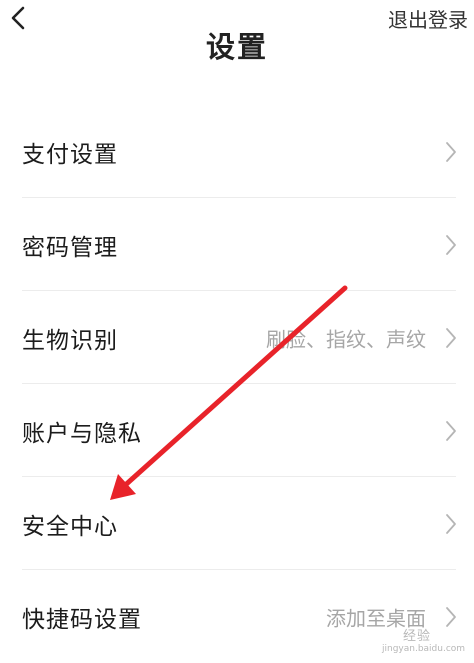 Image resolution: width=474 pixels, height=663 pixels. Describe the element at coordinates (237, 616) in the screenshot. I see `menu-item-shortcut-code: 快捷码设置 添加至桌面` at that location.